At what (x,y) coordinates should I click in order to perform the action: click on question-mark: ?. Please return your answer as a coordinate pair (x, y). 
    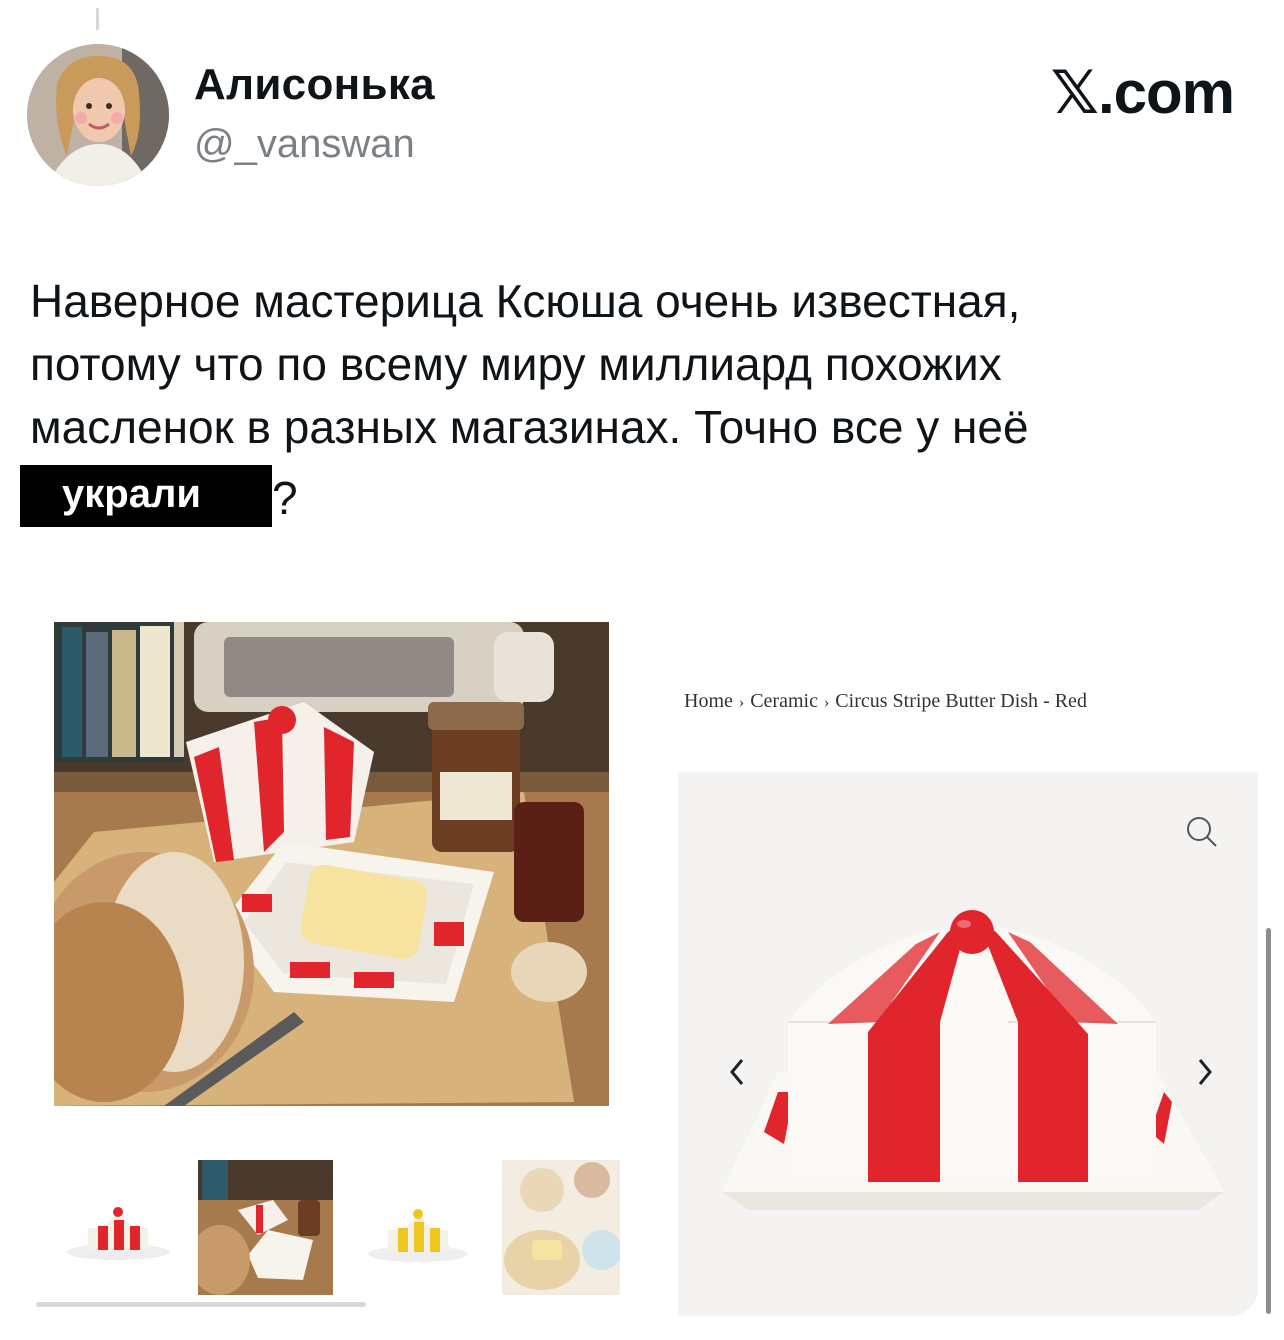
    Looking at the image, I should click on (285, 498).